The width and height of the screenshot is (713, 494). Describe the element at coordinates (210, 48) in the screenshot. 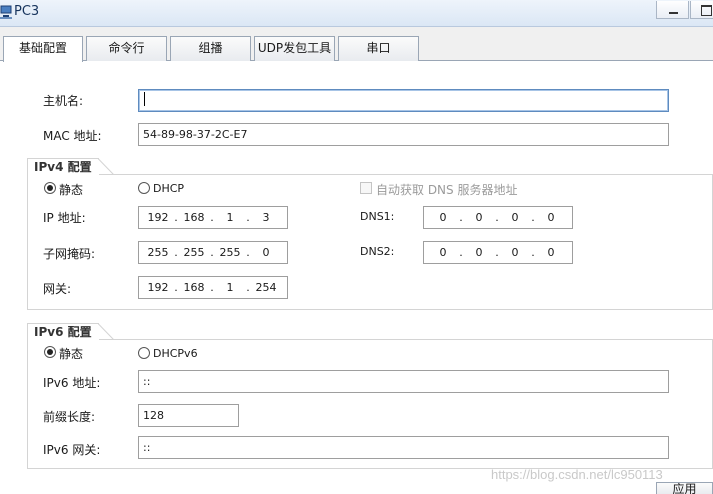

I see `tab-multicast: 组播` at that location.